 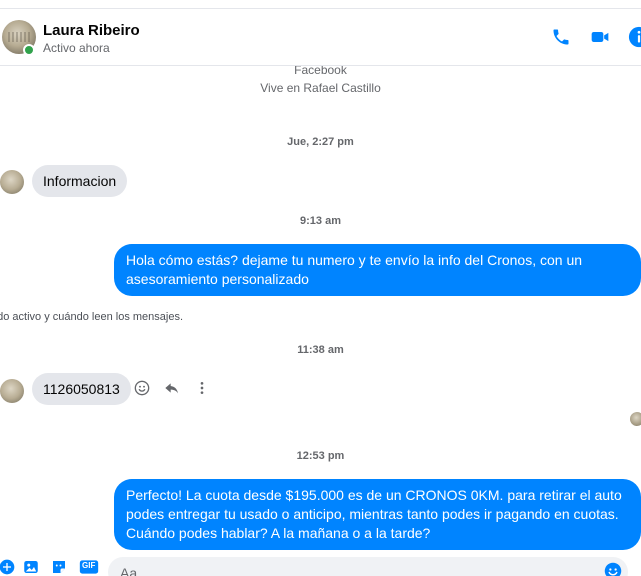 I want to click on gif-label: GIF, so click(x=89, y=565).